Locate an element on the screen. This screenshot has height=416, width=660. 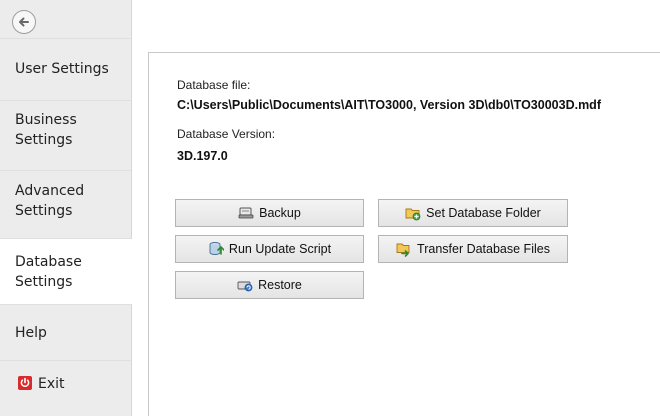
transfer-database-files-button-label: Transfer Database Files is located at coordinates (483, 249).